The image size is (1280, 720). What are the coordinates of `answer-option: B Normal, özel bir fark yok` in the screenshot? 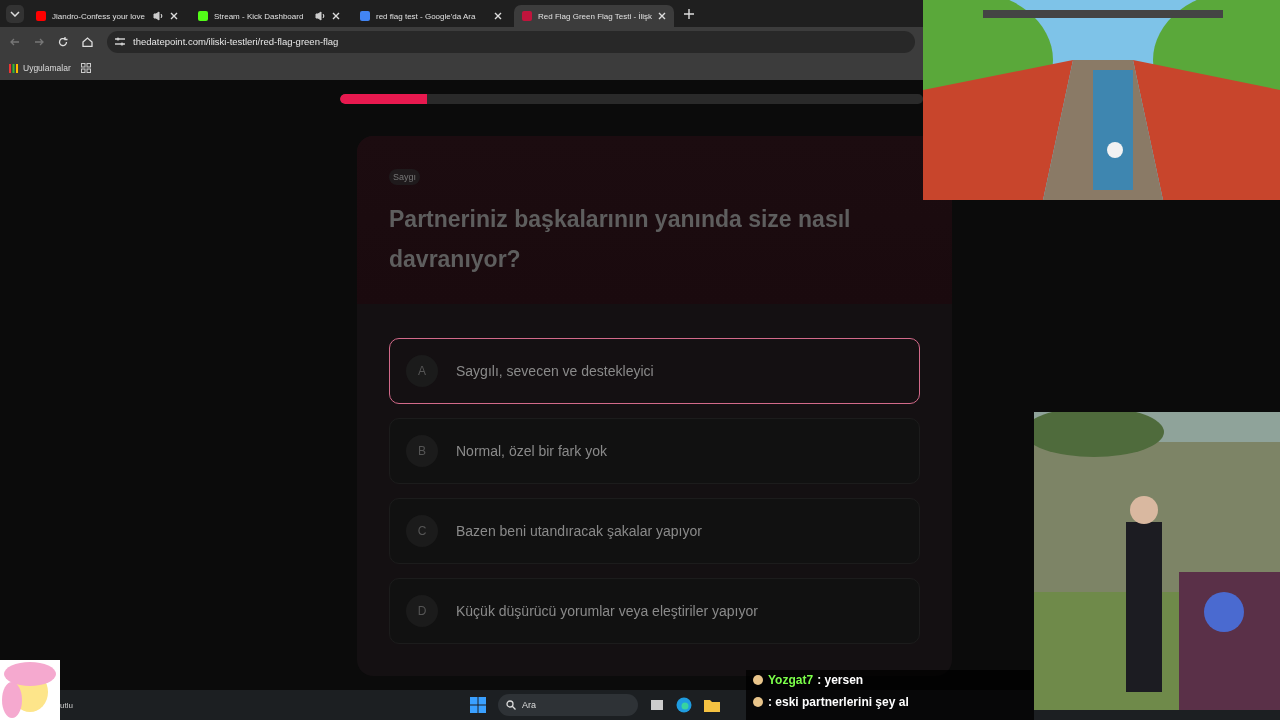 It's located at (654, 451).